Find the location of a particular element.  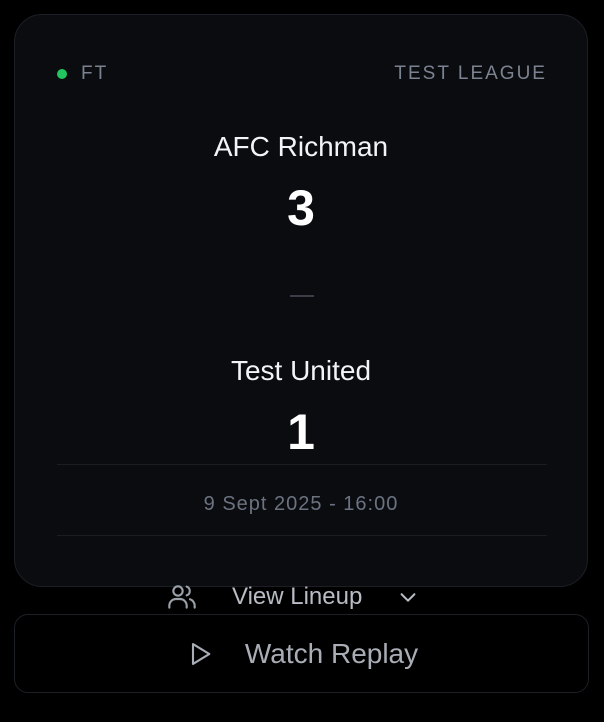

watch-replay-label: Watch Replay is located at coordinates (331, 653).